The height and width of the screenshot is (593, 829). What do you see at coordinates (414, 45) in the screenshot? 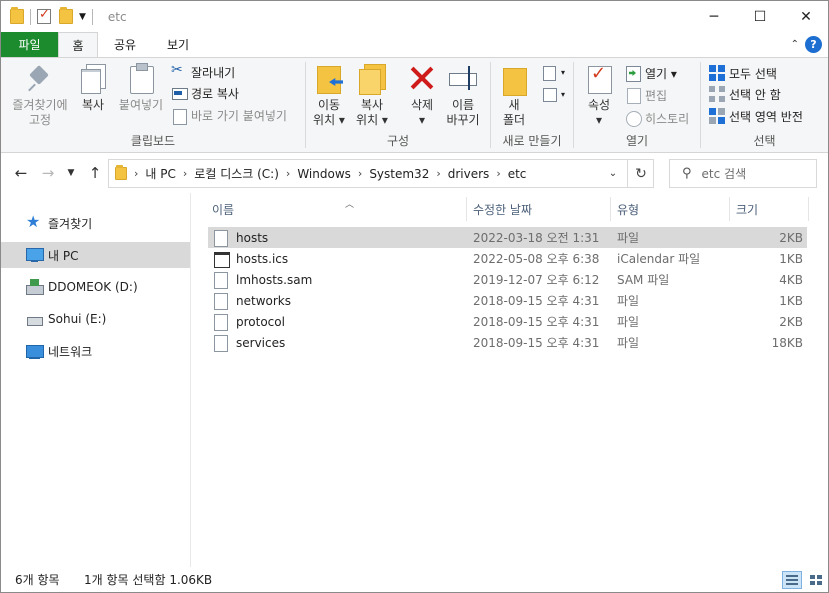
I see `ribbon-tabs: 파일 홈 공유 보기 ⌃ ?` at bounding box center [414, 45].